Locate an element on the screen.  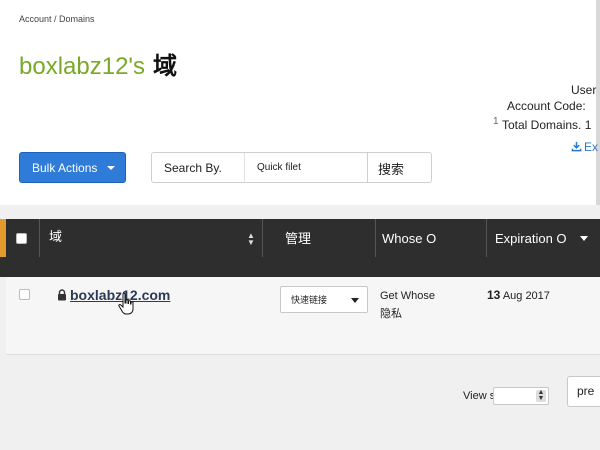
table-header-band is located at coordinates (300, 267).